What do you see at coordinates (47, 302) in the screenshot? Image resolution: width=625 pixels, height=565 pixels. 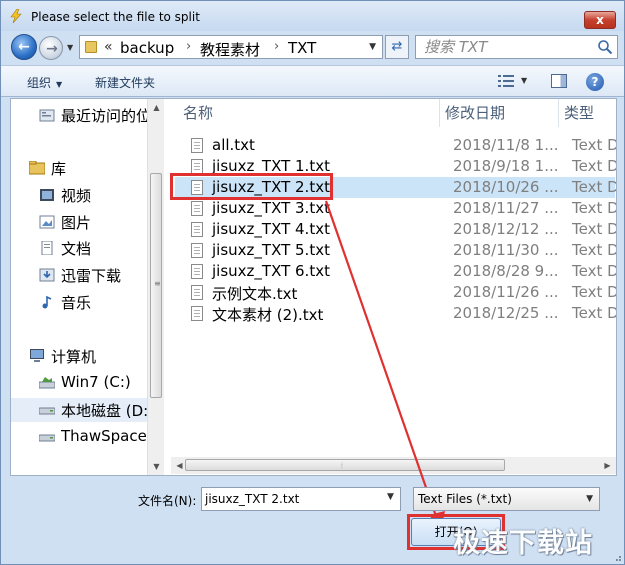 I see `music-icon` at bounding box center [47, 302].